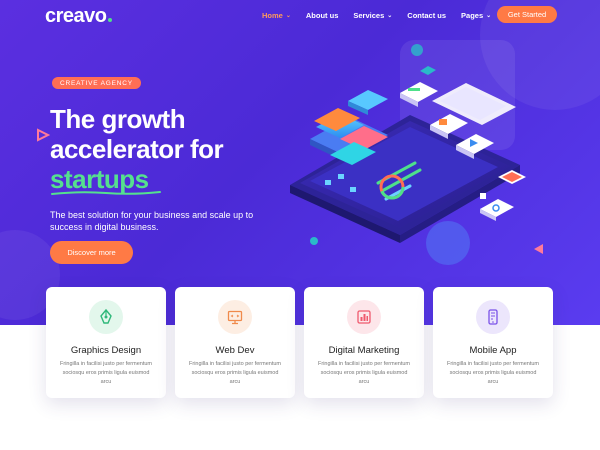 This screenshot has width=600, height=450. Describe the element at coordinates (106, 317) in the screenshot. I see `pen-tool-icon` at that location.